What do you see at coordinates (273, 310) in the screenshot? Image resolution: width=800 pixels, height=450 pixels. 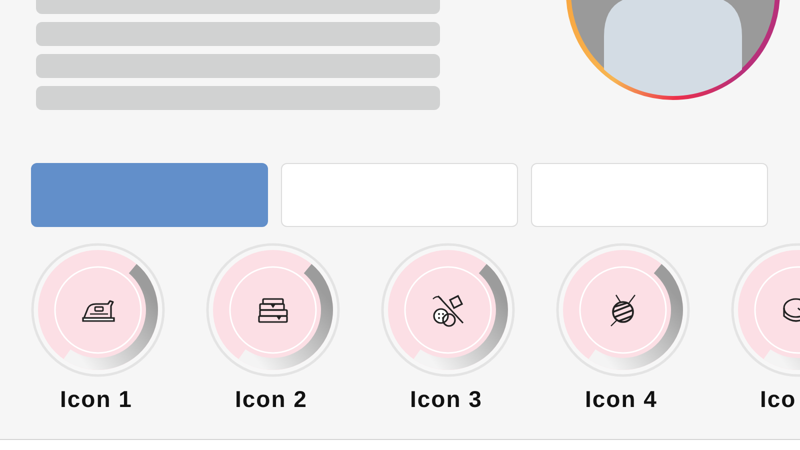 I see `folded-clothes-icon` at bounding box center [273, 310].